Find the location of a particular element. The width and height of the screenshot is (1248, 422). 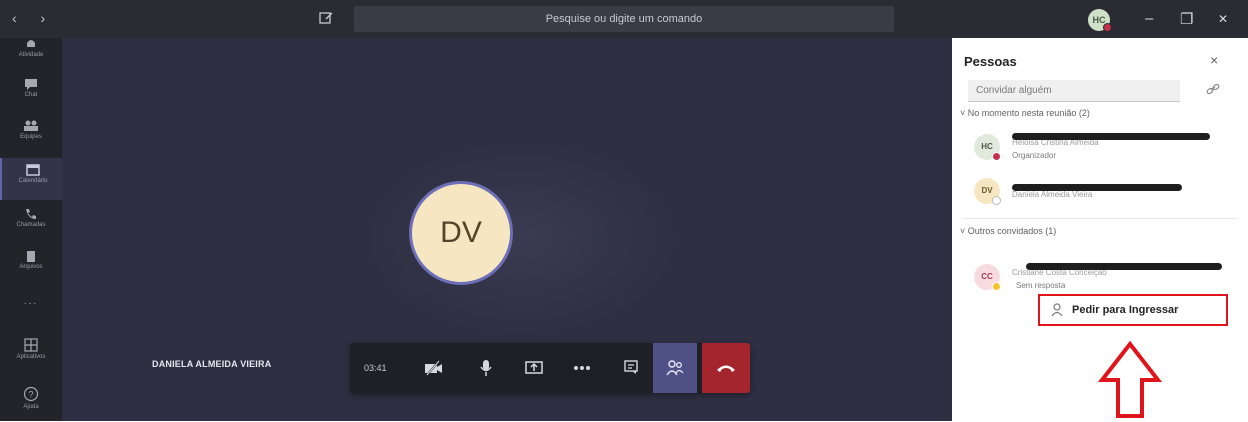

rail-item-calendar: Calendário is located at coordinates (32, 179).